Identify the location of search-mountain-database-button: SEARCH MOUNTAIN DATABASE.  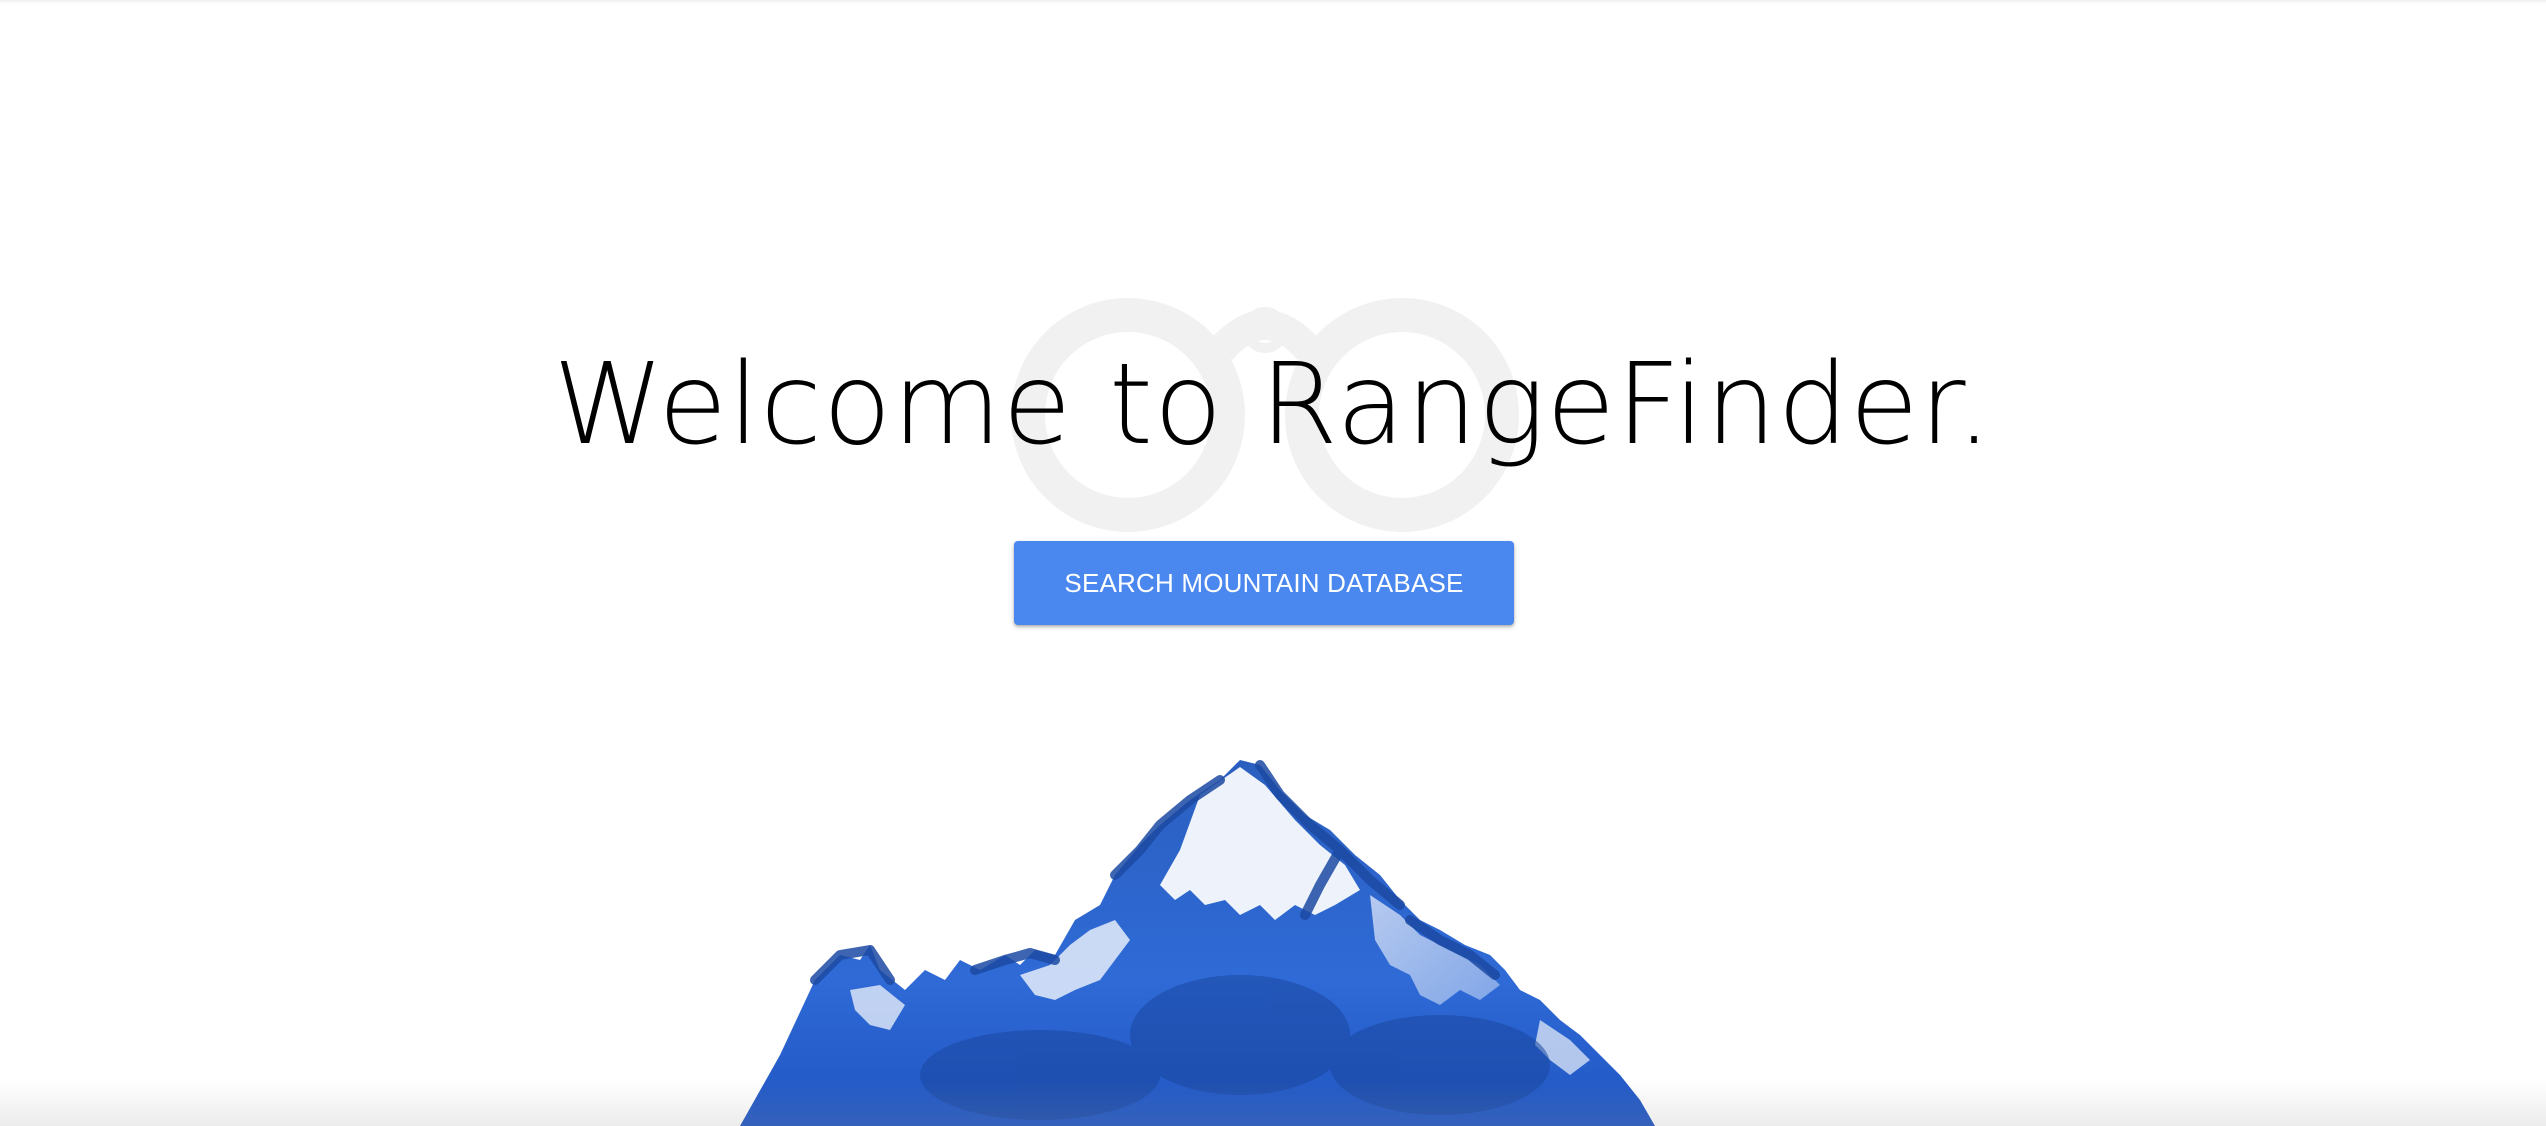
(1264, 583).